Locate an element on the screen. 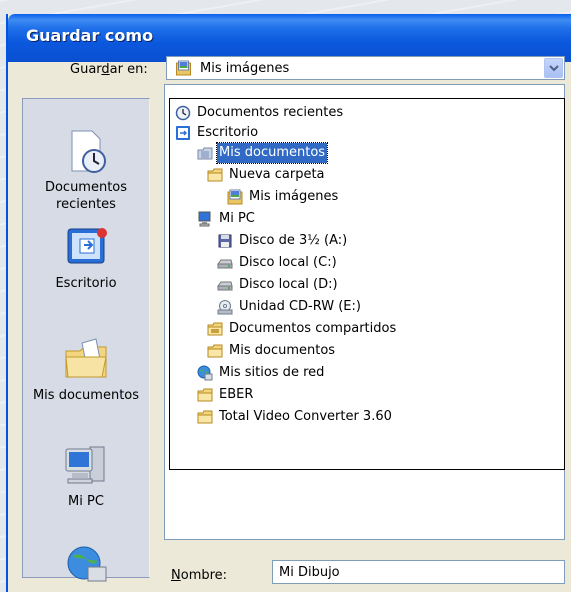  filename-label: Nombre: is located at coordinates (199, 575).